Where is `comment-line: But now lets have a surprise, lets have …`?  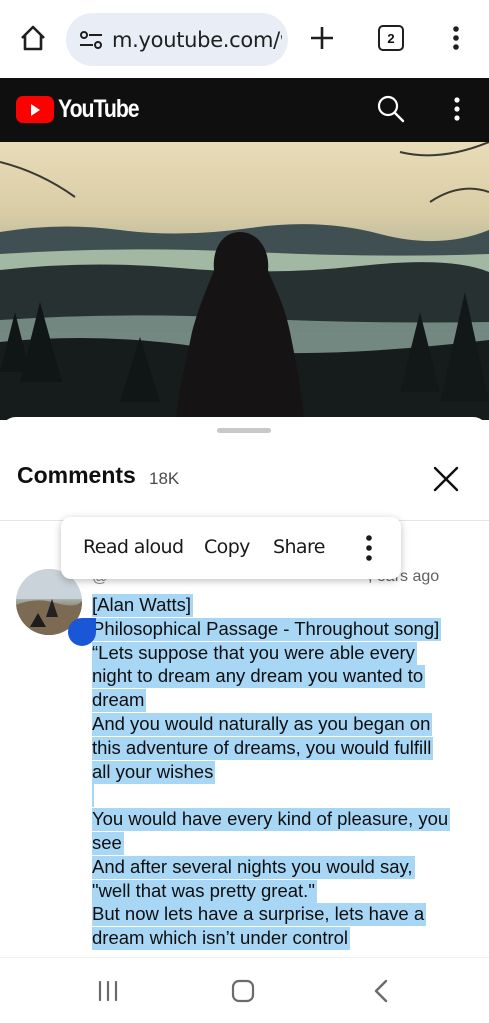
comment-line: But now lets have a surprise, lets have … is located at coordinates (259, 915).